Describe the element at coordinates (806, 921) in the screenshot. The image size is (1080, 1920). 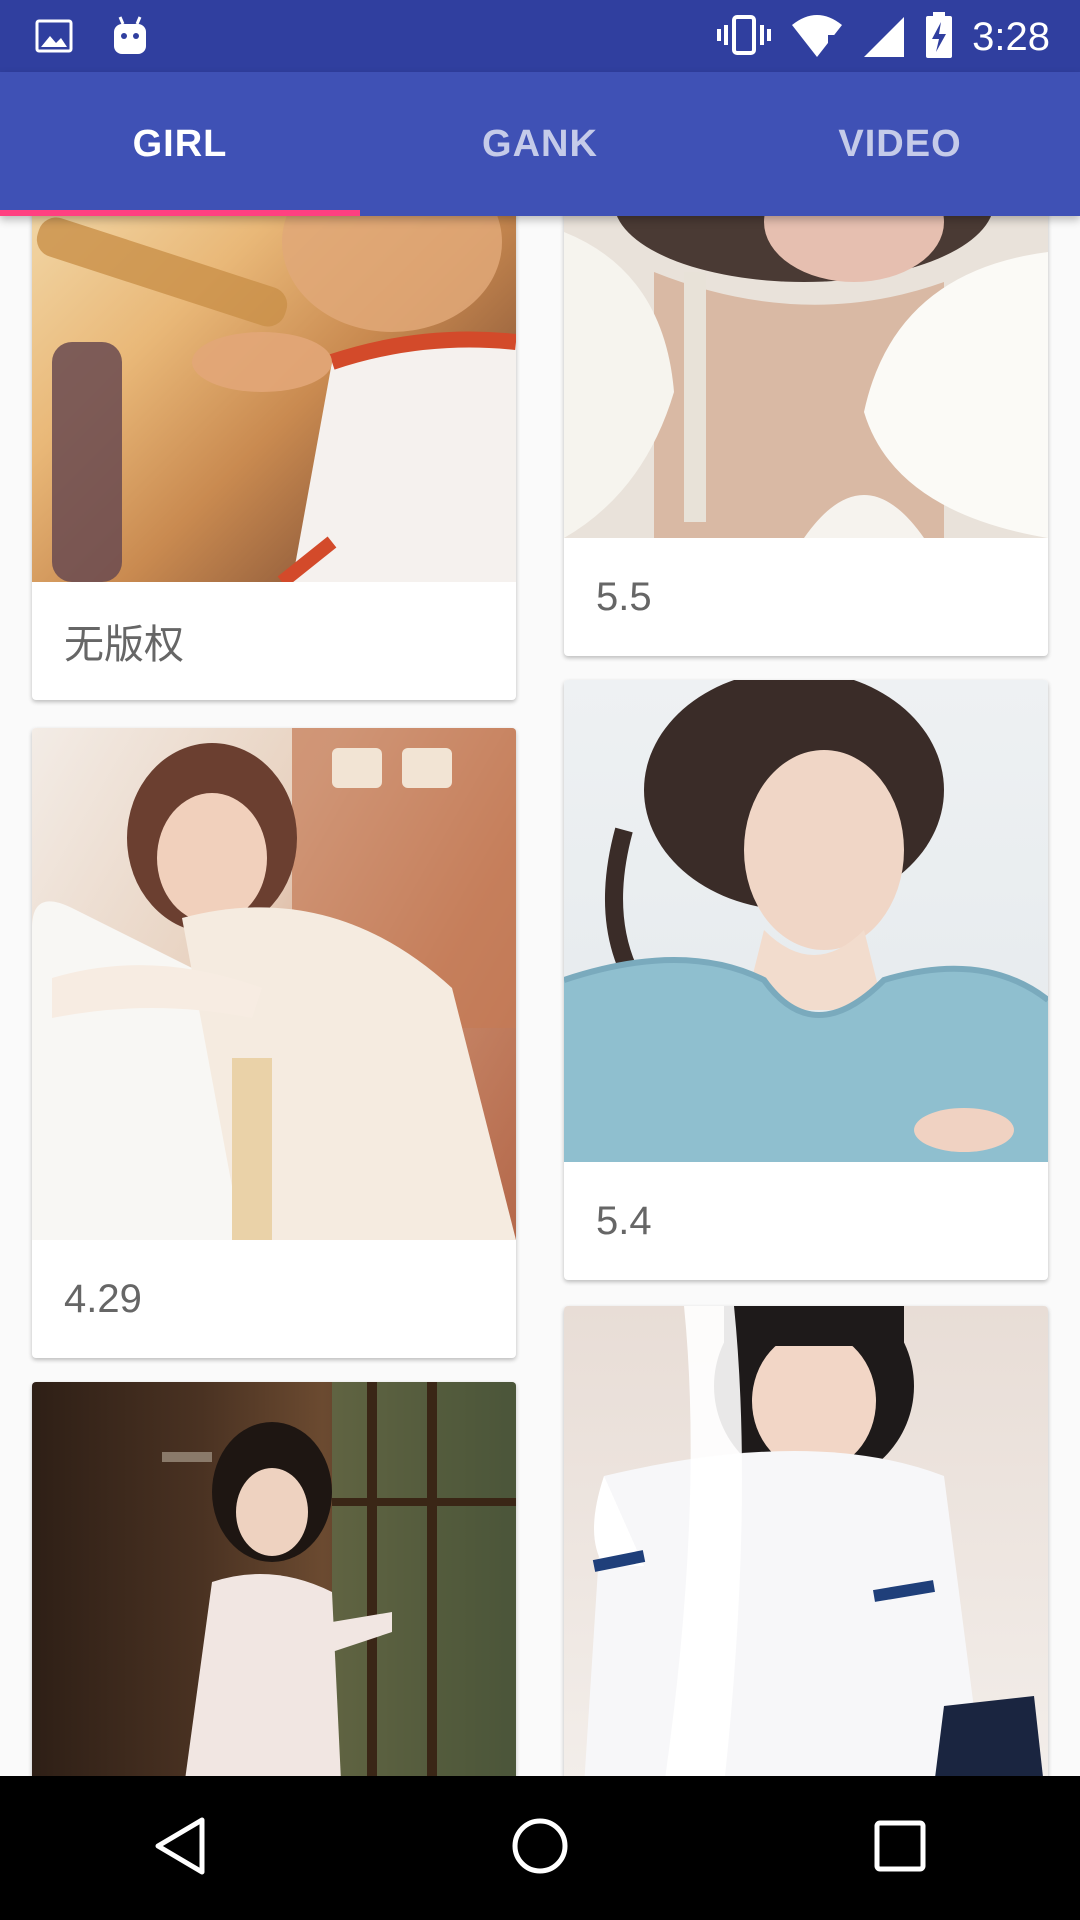
I see `girl-blue-sweater-photo` at that location.